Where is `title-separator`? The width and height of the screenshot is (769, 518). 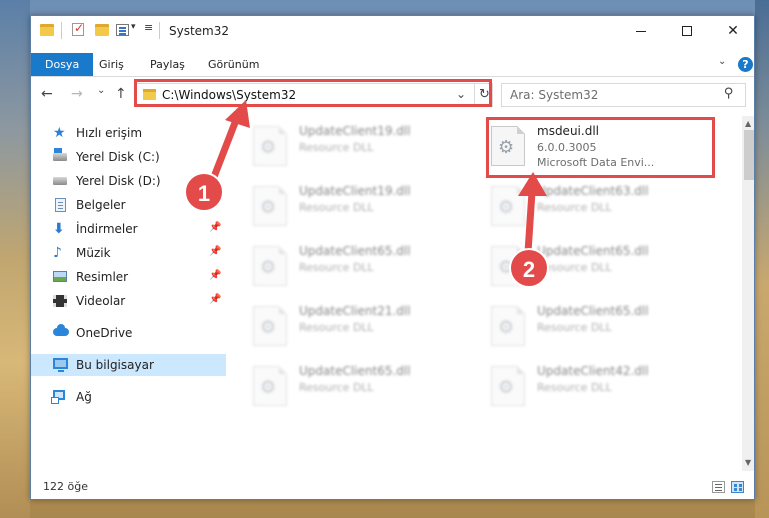 title-separator is located at coordinates (159, 30).